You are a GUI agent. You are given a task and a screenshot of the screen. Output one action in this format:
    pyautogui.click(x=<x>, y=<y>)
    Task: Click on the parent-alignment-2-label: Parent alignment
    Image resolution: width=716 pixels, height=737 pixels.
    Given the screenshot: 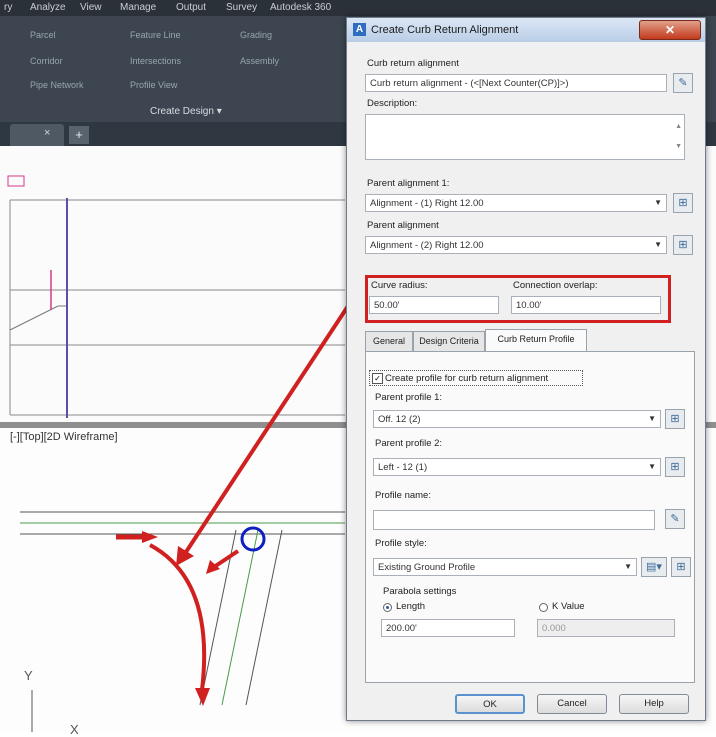 What is the action you would take?
    pyautogui.click(x=403, y=225)
    